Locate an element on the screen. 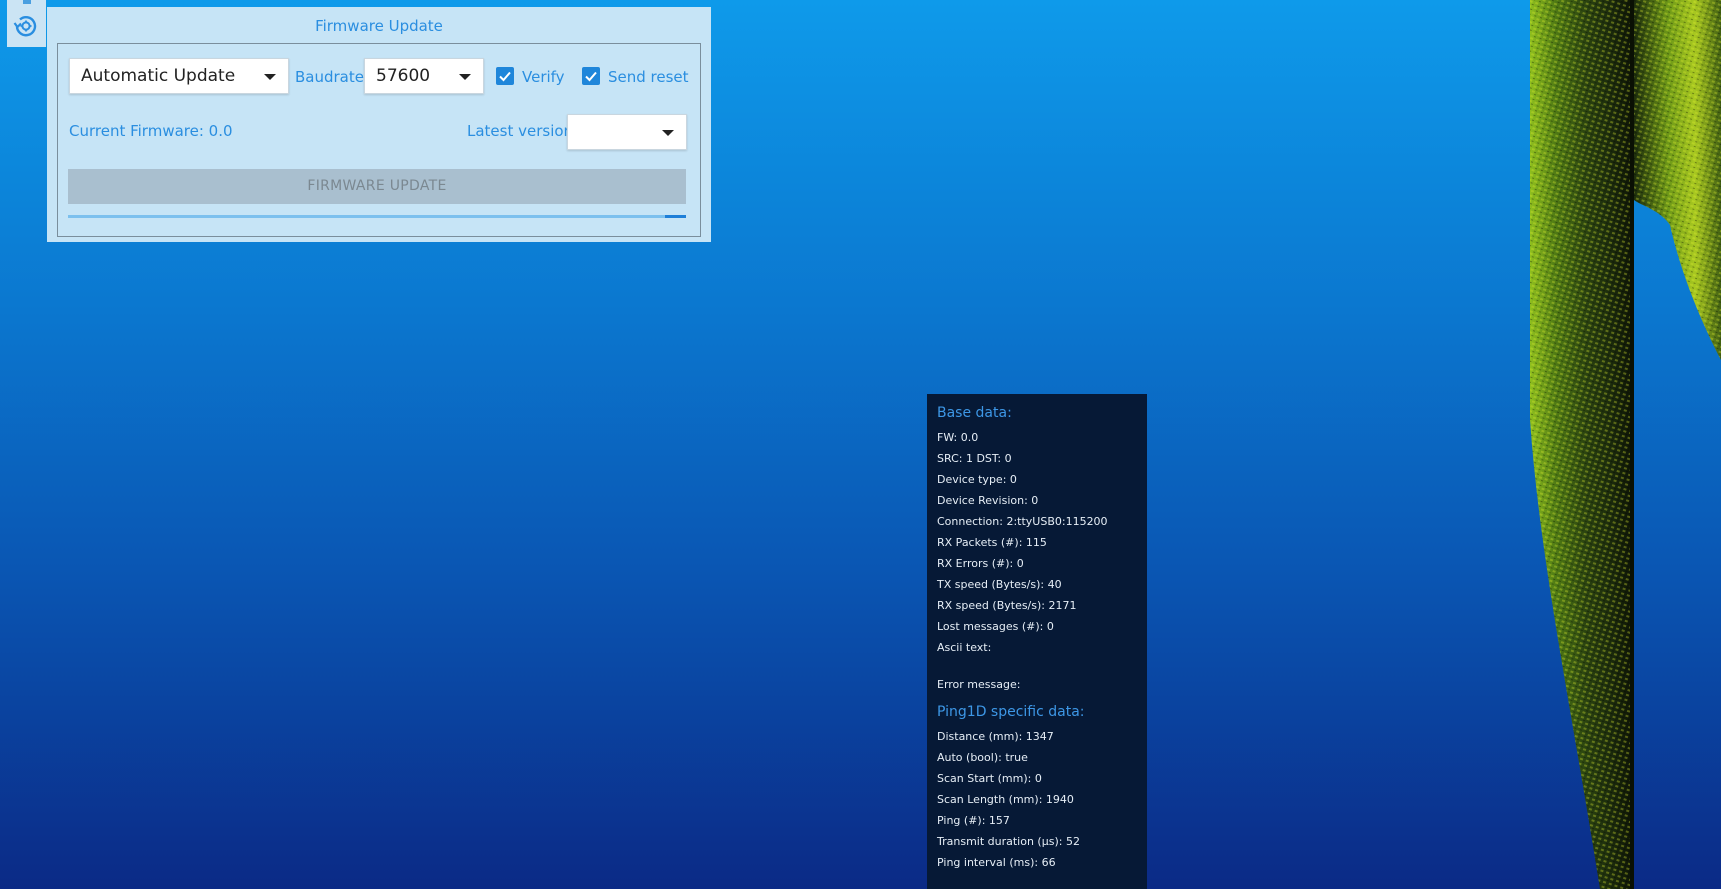 The width and height of the screenshot is (1721, 889). latest-version-select is located at coordinates (627, 132).